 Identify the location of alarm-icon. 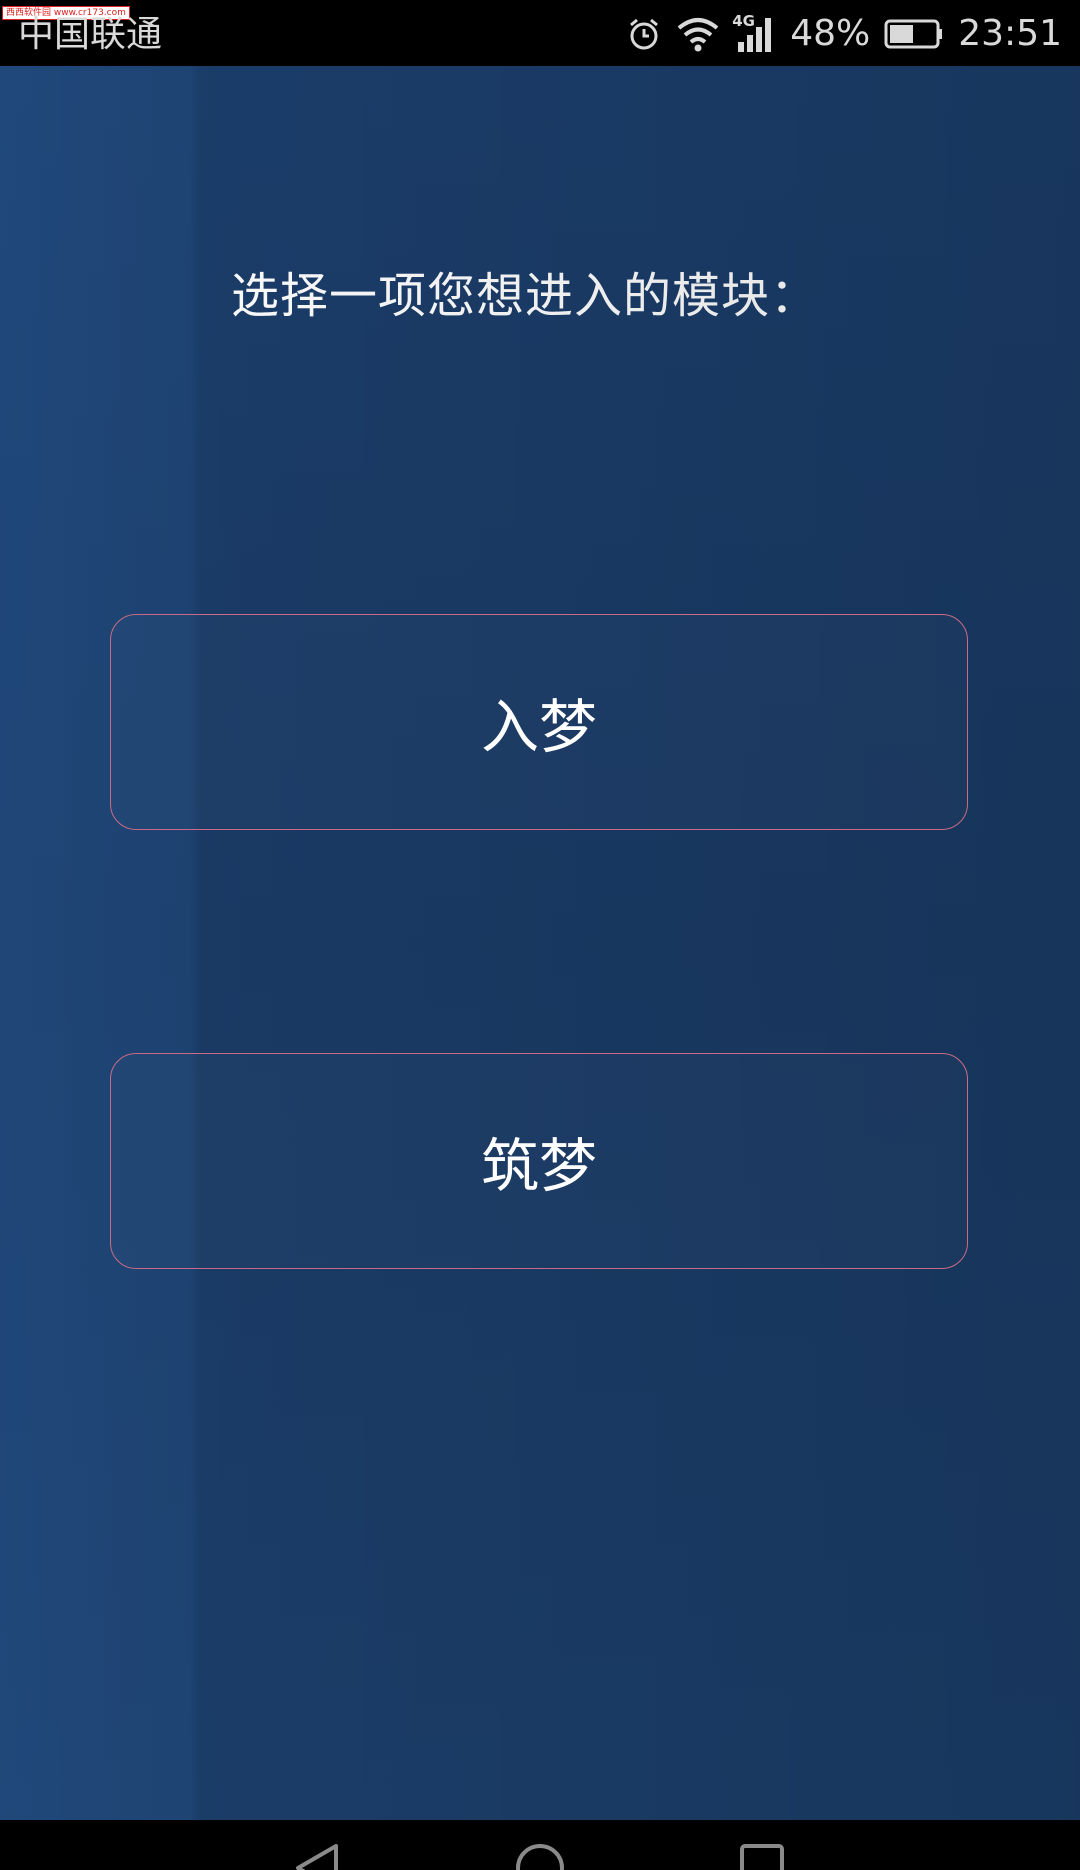
(644, 34).